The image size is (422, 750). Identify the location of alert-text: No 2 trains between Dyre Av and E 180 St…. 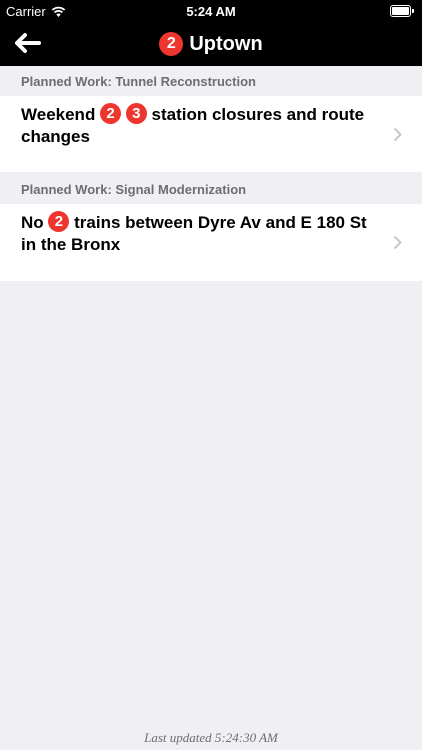
(201, 233).